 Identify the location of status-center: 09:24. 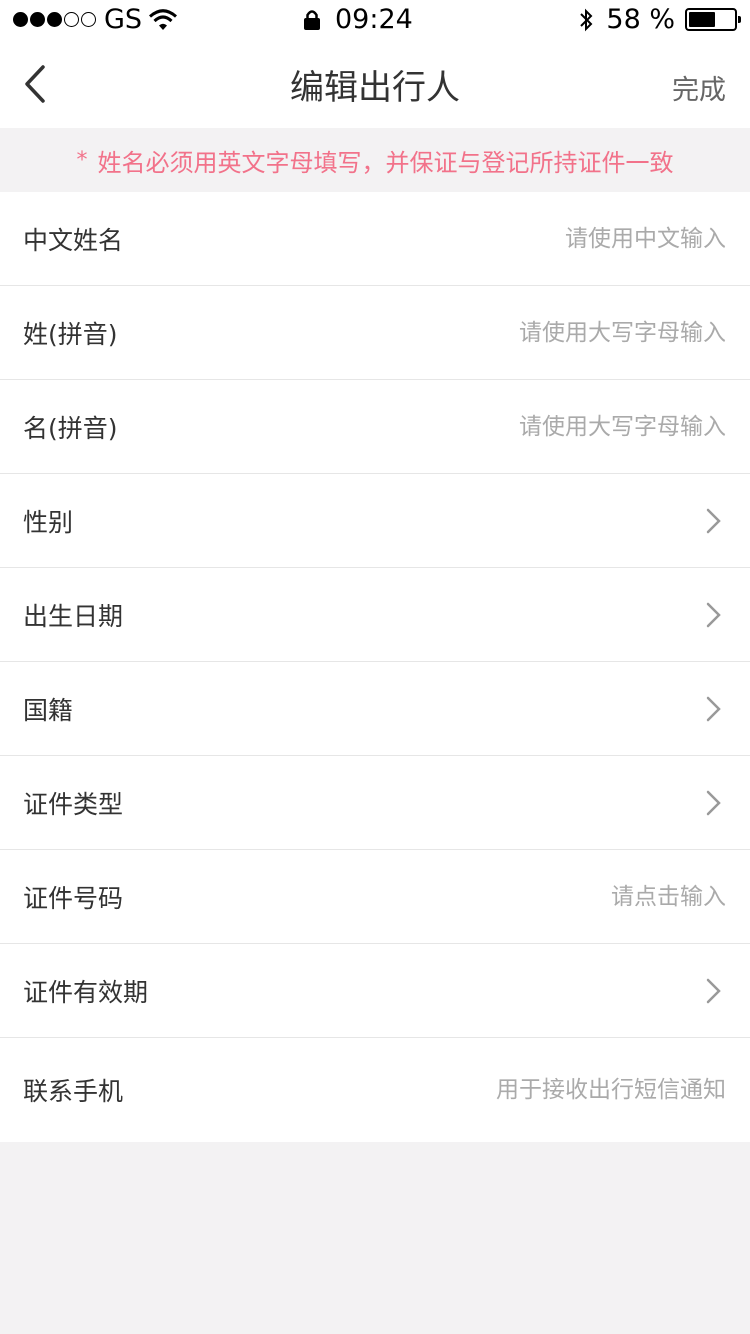
(358, 19).